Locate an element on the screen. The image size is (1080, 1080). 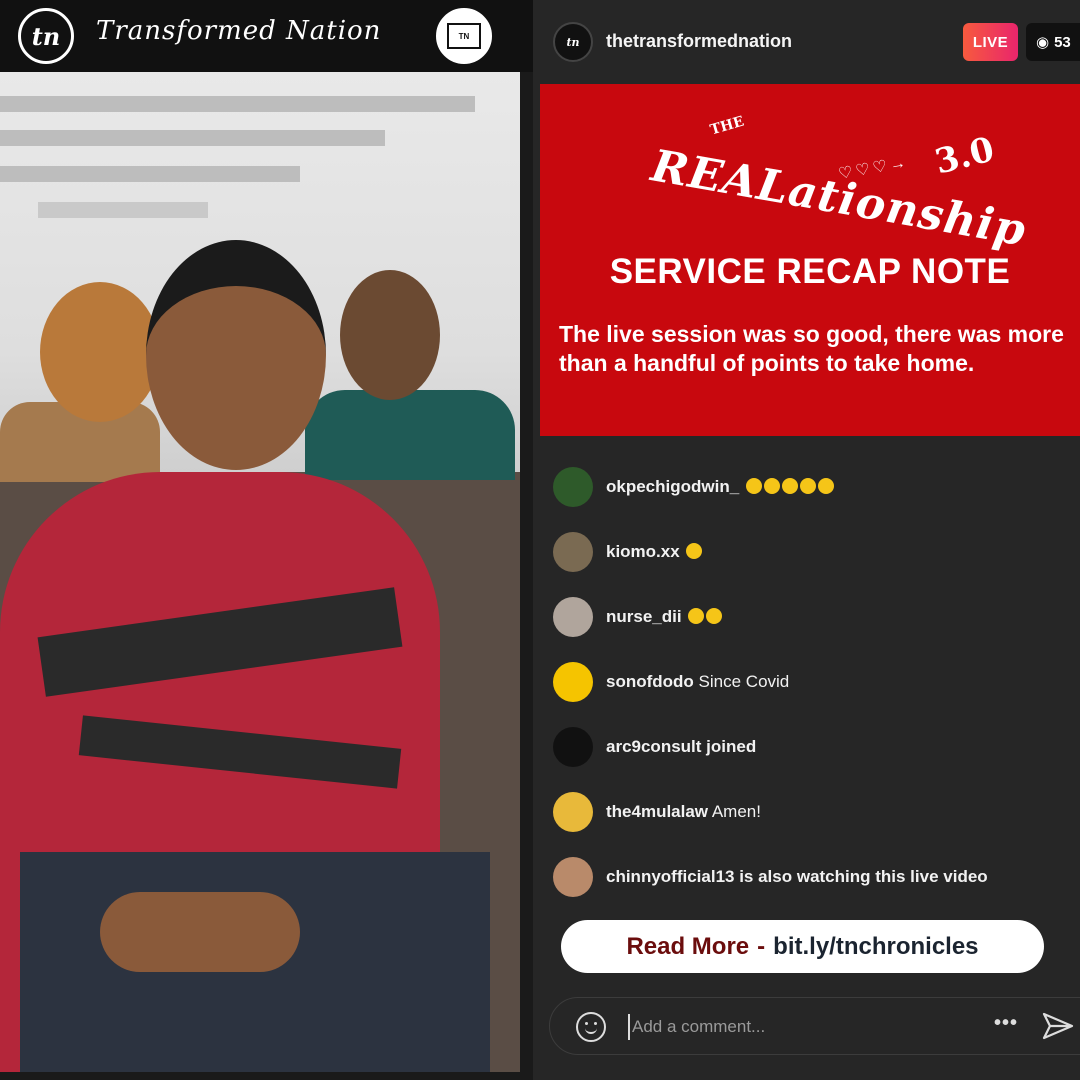
read-more-button: Read More - bit.ly/tnchronicles is located at coordinates (802, 946).